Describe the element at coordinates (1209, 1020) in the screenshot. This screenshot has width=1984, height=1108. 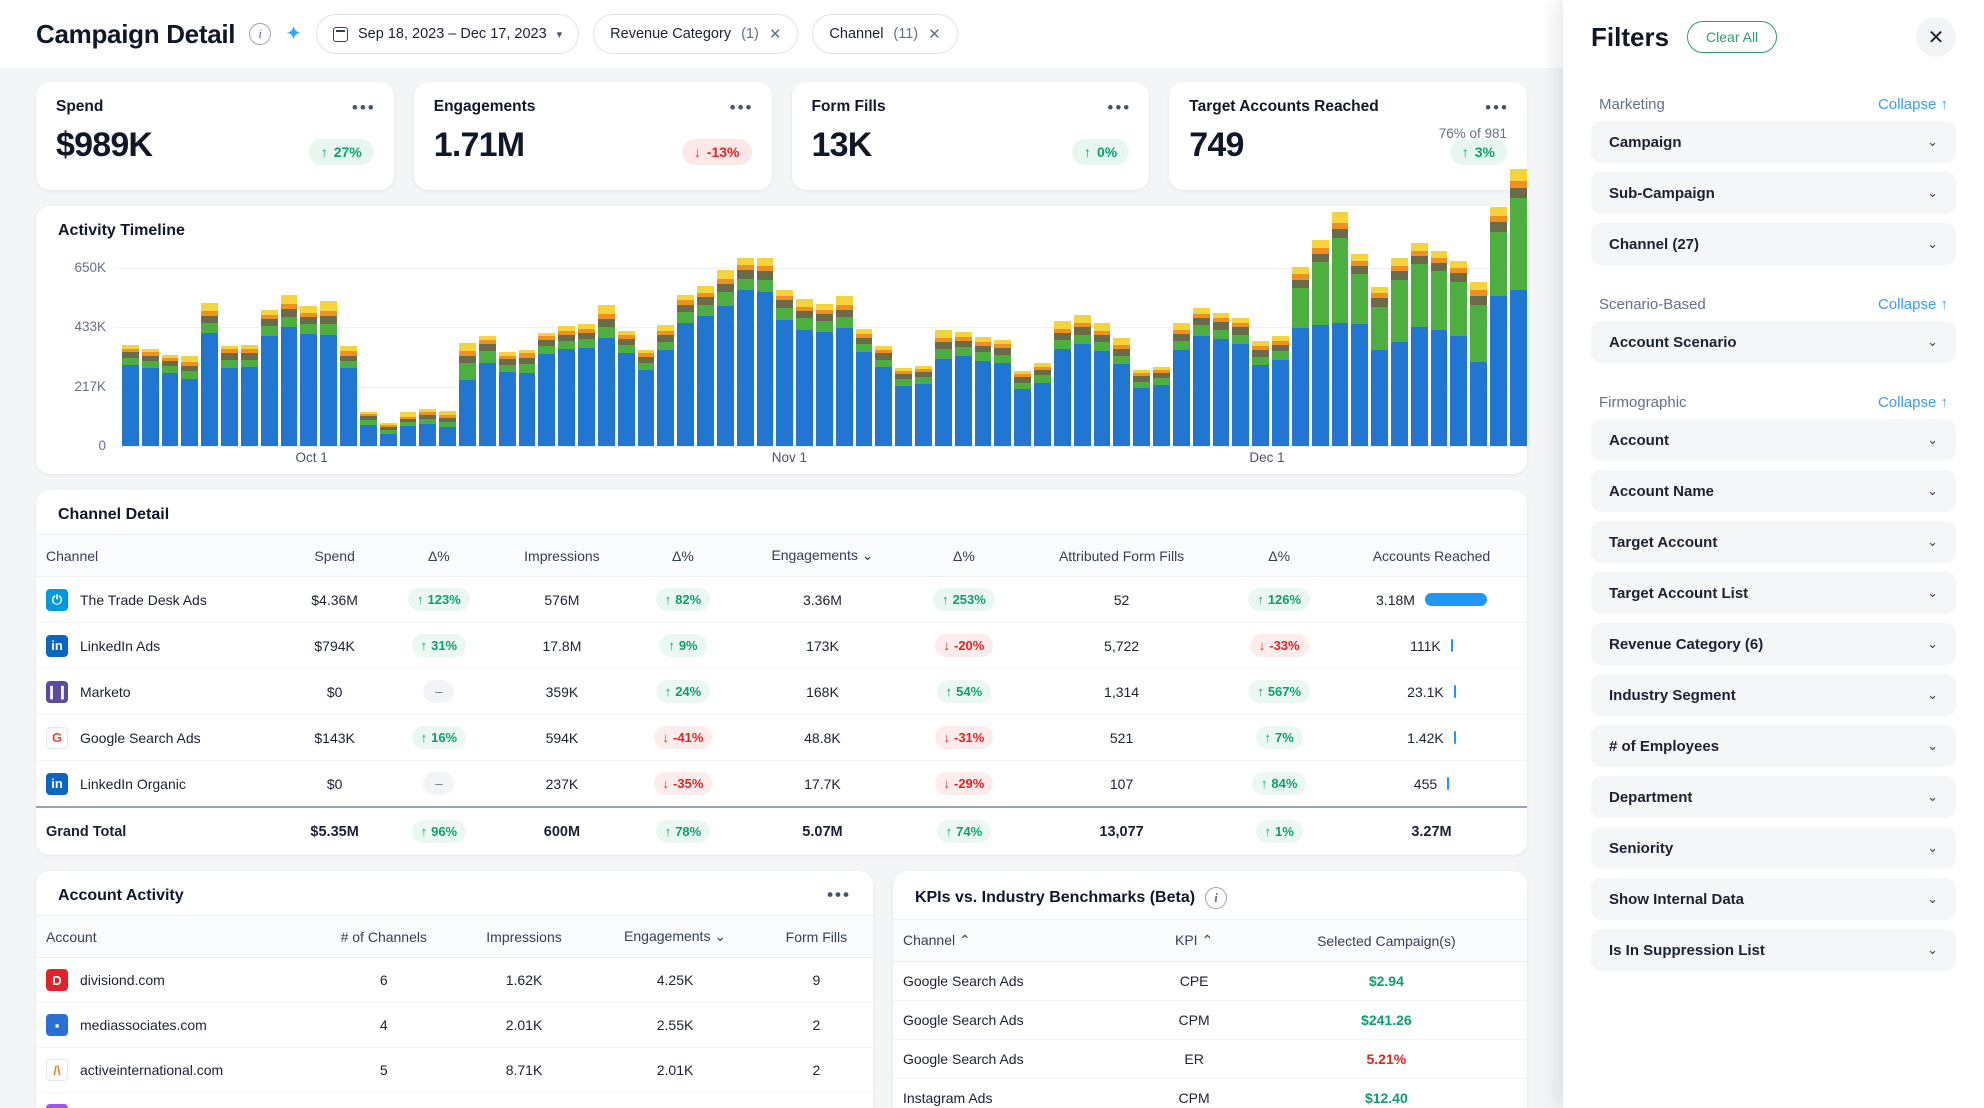
I see `table-row: Google Search Ads CPM $241.26` at that location.